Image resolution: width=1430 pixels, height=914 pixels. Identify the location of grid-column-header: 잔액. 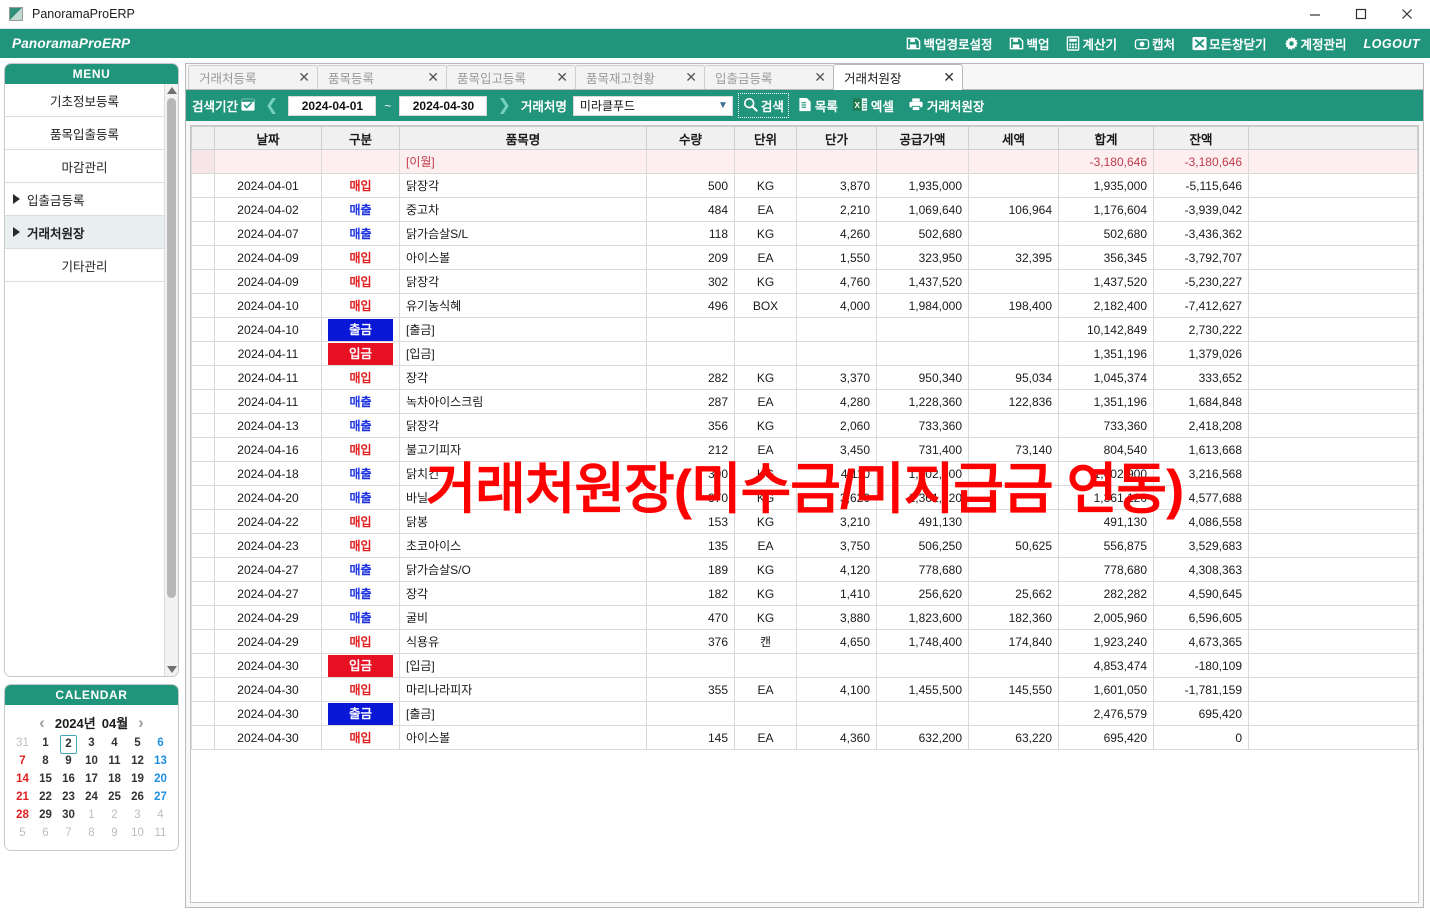
(1201, 138).